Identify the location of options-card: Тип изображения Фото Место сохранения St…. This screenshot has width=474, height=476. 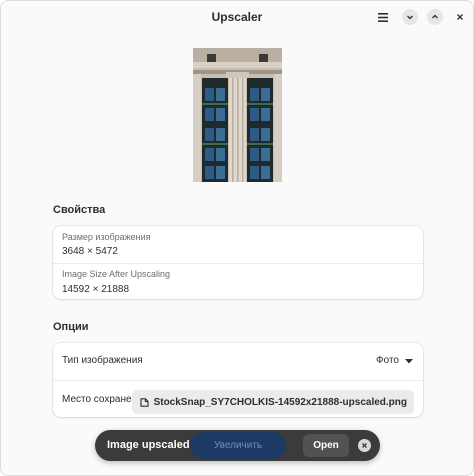
(238, 380).